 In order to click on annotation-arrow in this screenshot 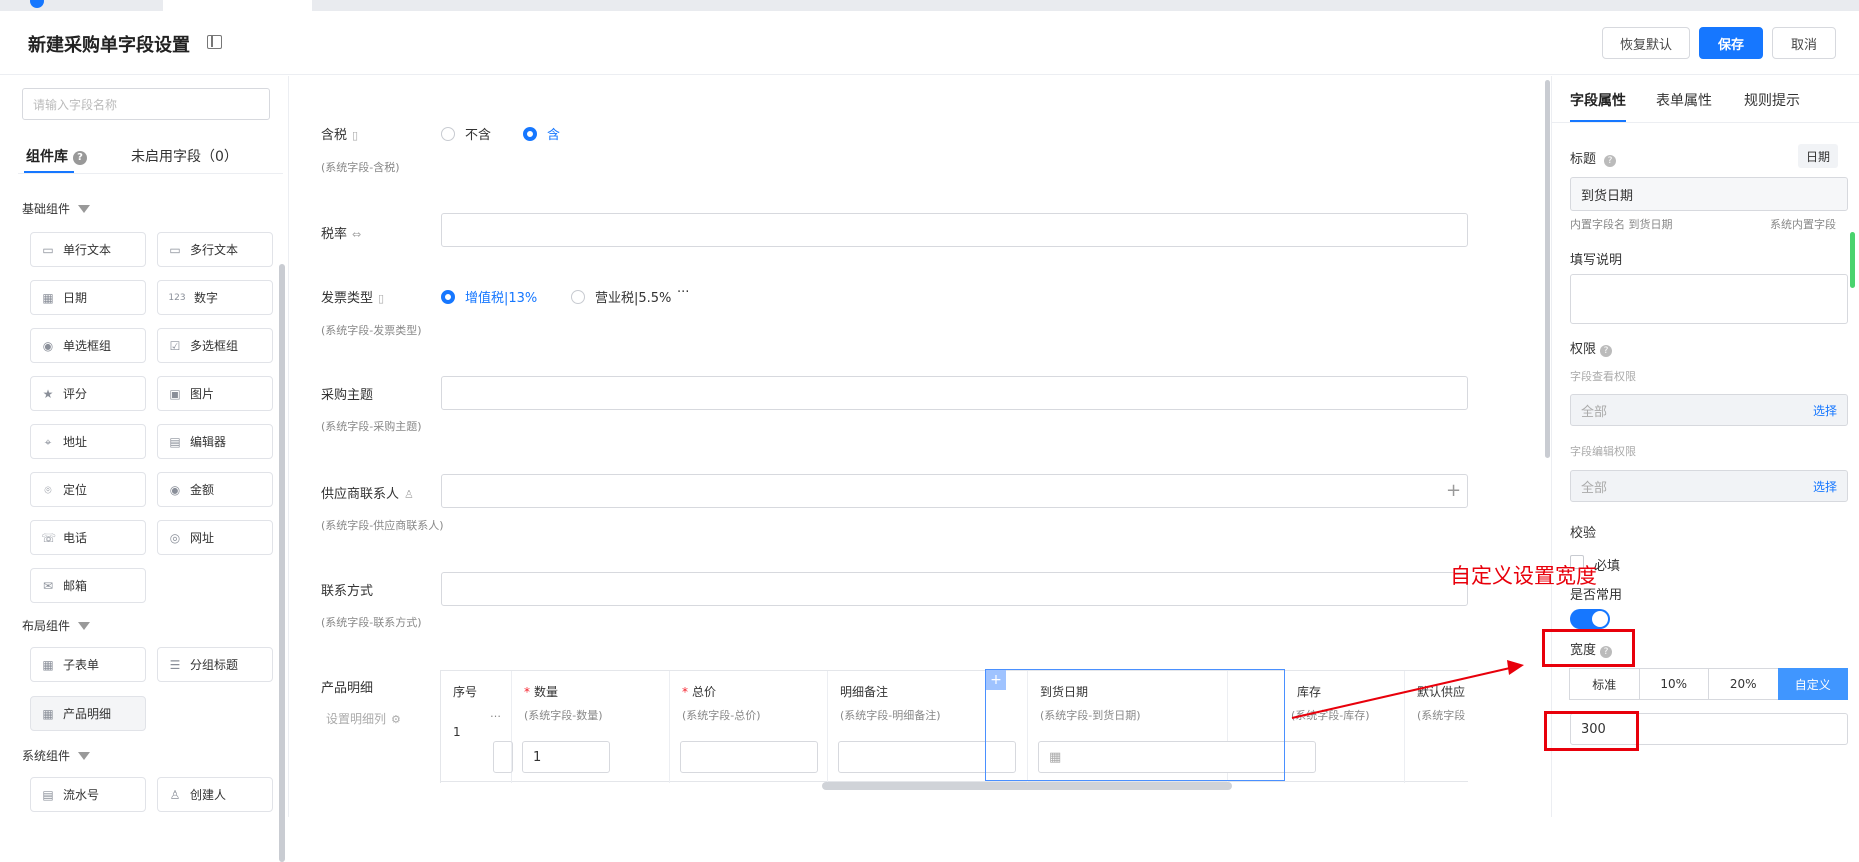, I will do `click(1407, 689)`.